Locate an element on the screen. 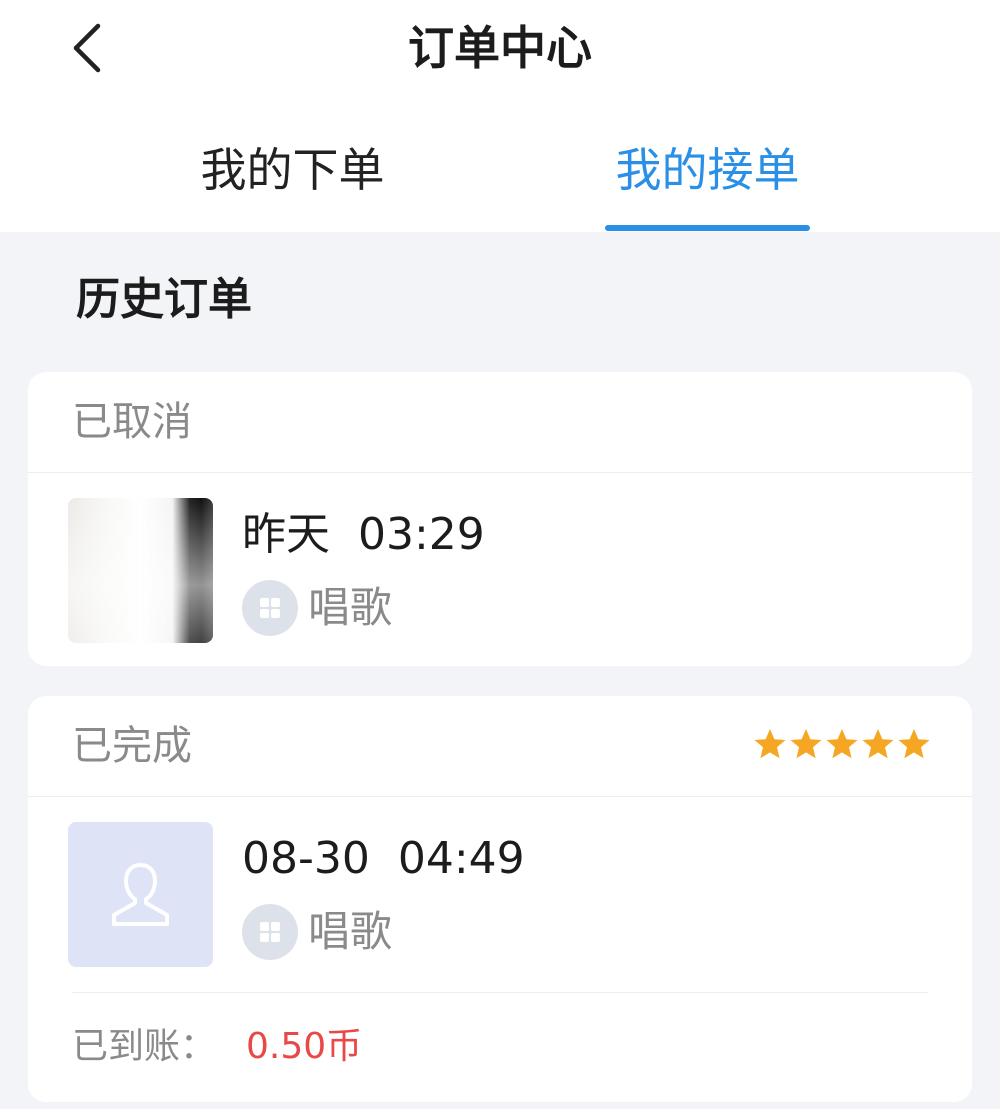  tab-my-orders: 我的下单 is located at coordinates (292, 181).